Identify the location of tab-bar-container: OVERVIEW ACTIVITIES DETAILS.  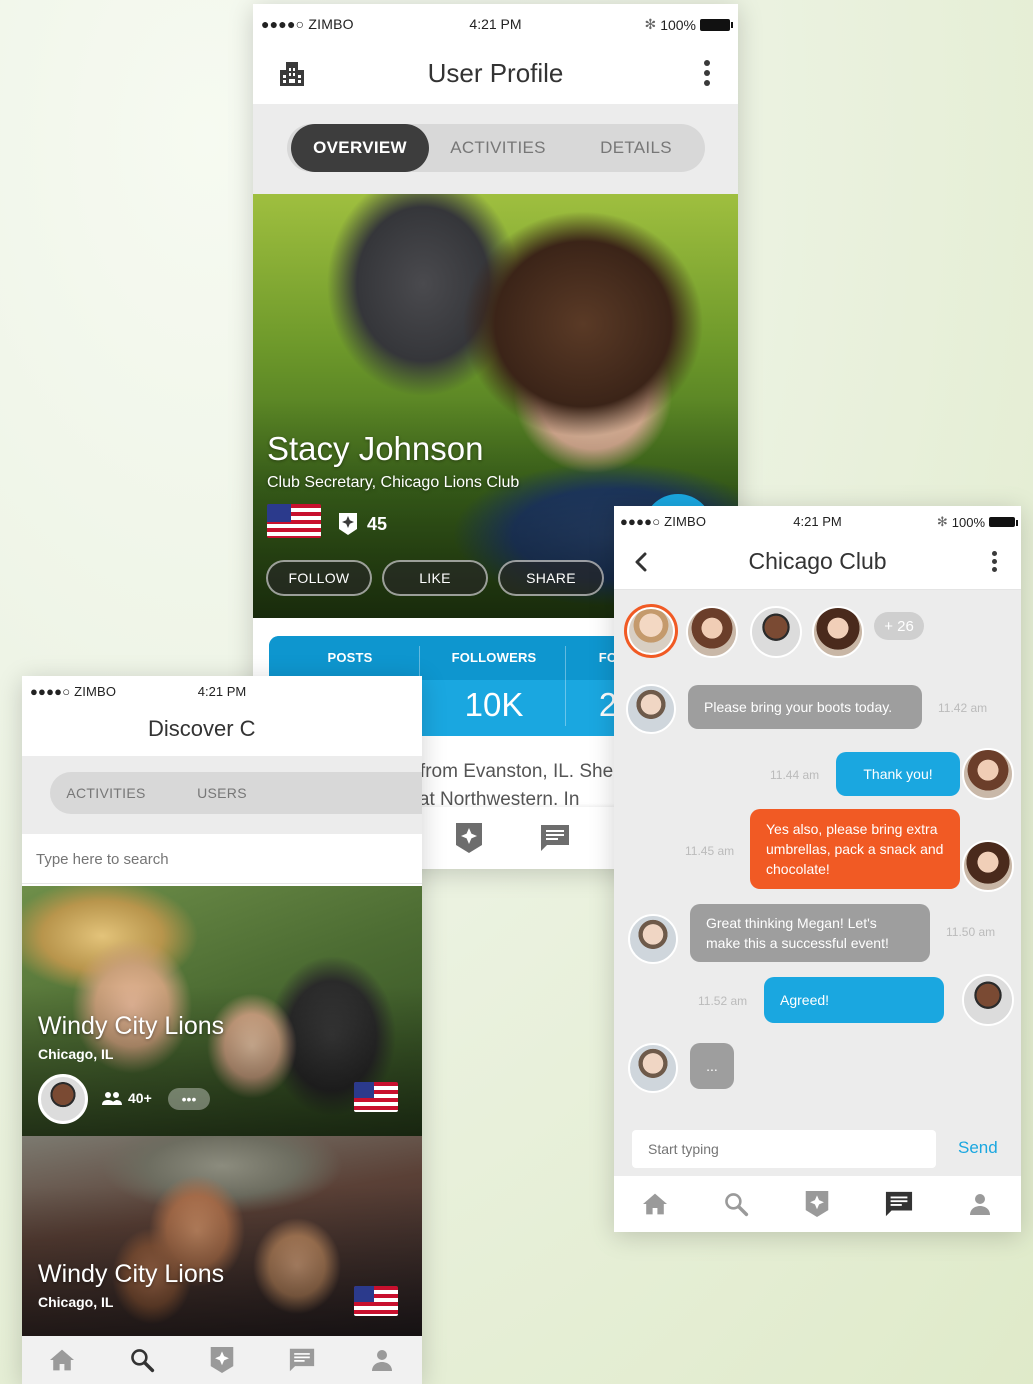
(495, 149).